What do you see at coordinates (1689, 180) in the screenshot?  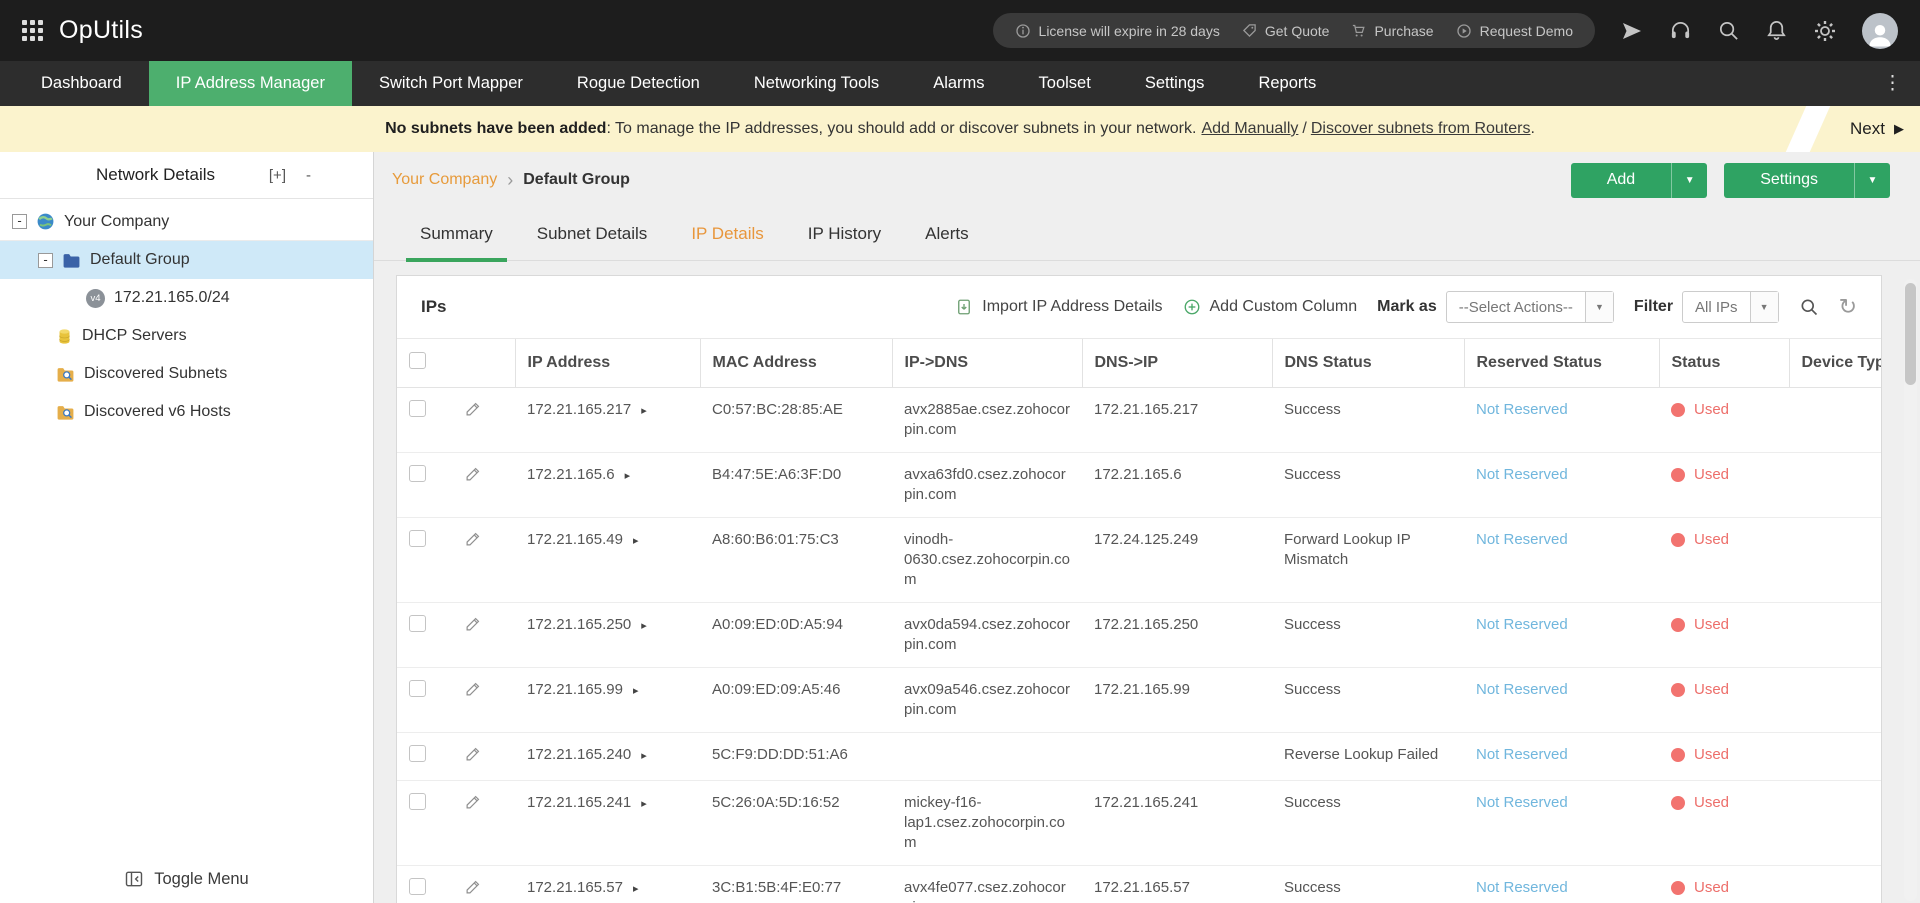 I see `add-dropdown-caret-icon: ▼` at bounding box center [1689, 180].